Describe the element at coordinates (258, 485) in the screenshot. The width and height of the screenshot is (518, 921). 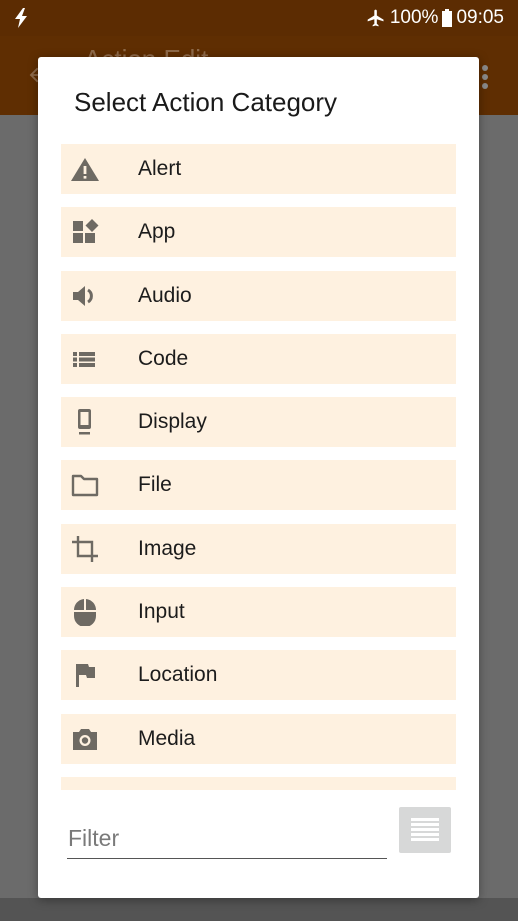
I see `category-item-file: File` at that location.